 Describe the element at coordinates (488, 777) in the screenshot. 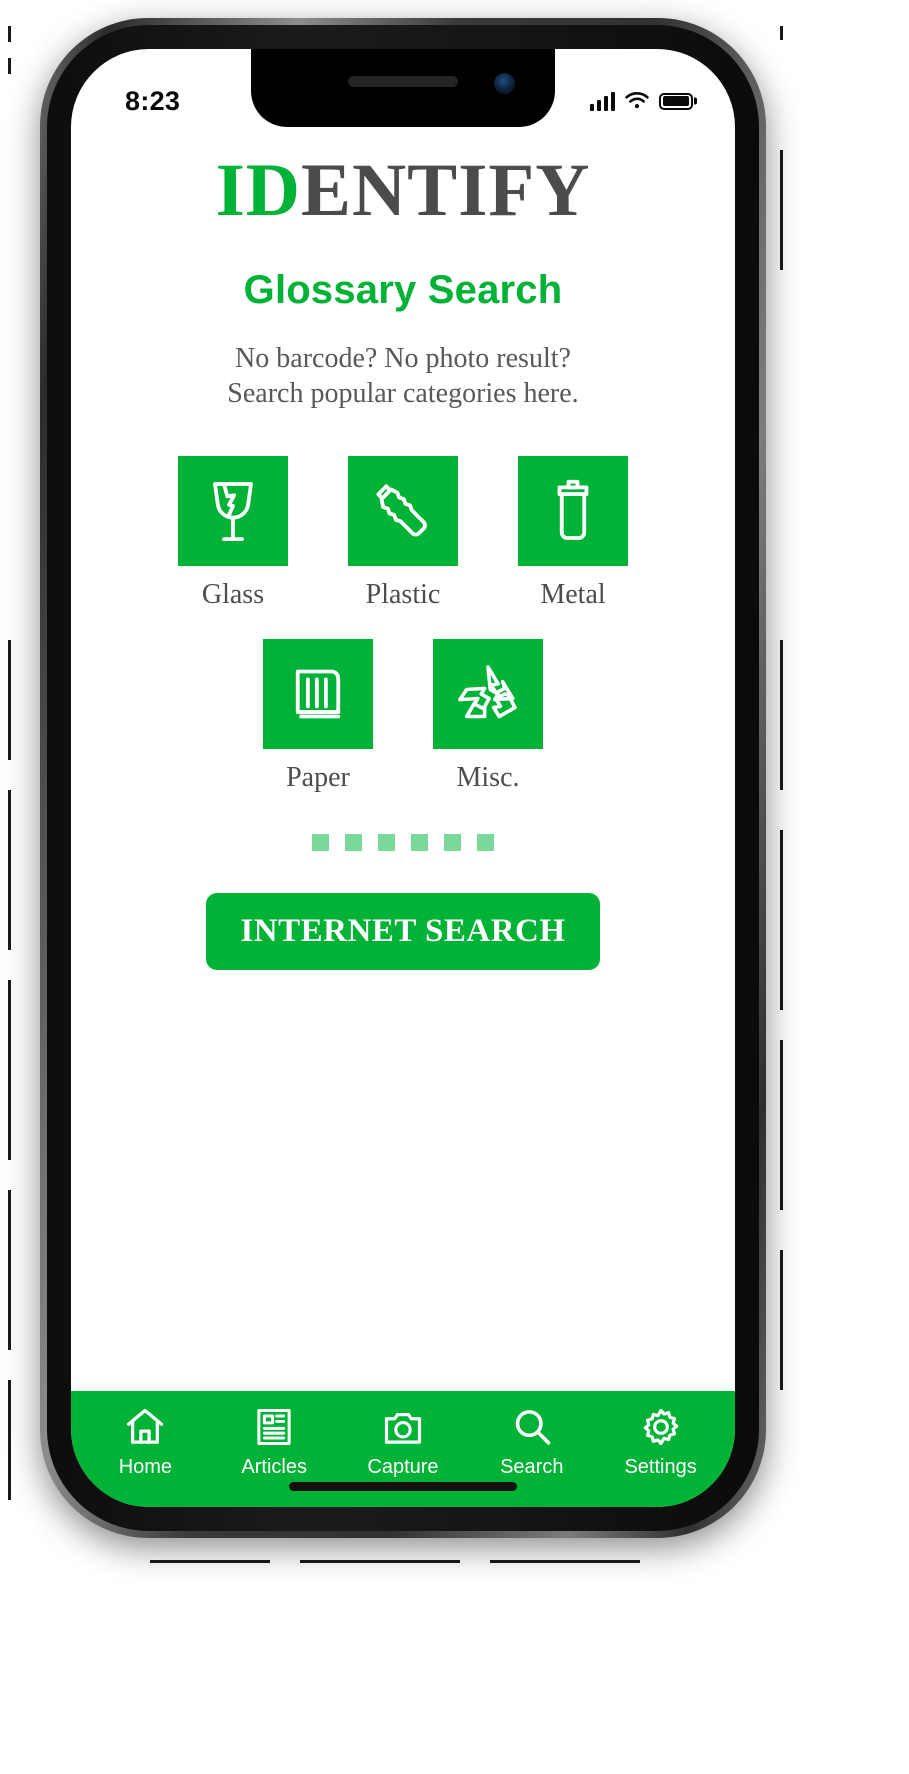

I see `category-misc-label: Misc.` at that location.